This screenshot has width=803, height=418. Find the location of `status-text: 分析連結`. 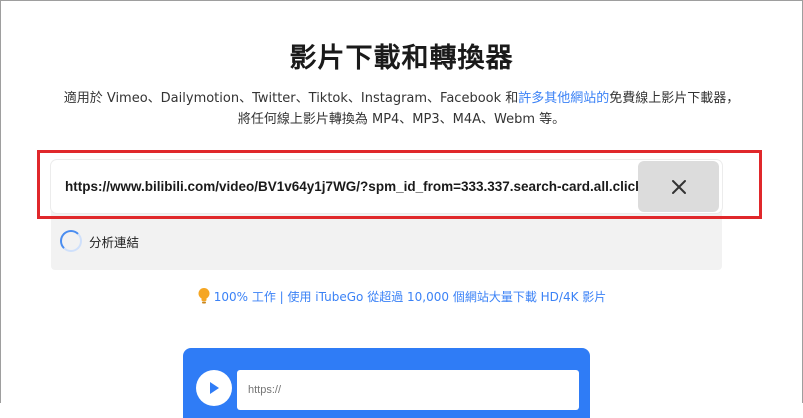

status-text: 分析連結 is located at coordinates (114, 242).